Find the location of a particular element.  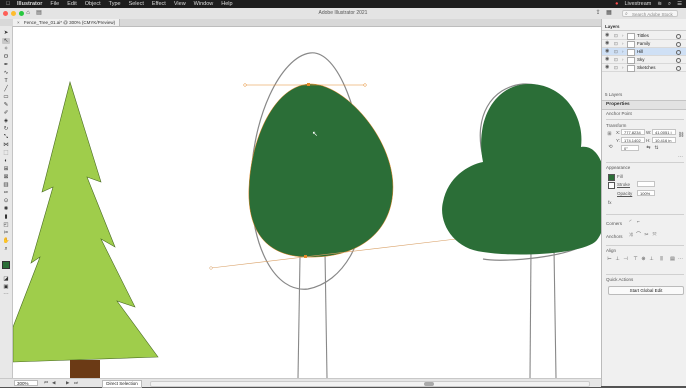

share-icon: ⇪ is located at coordinates (598, 13).